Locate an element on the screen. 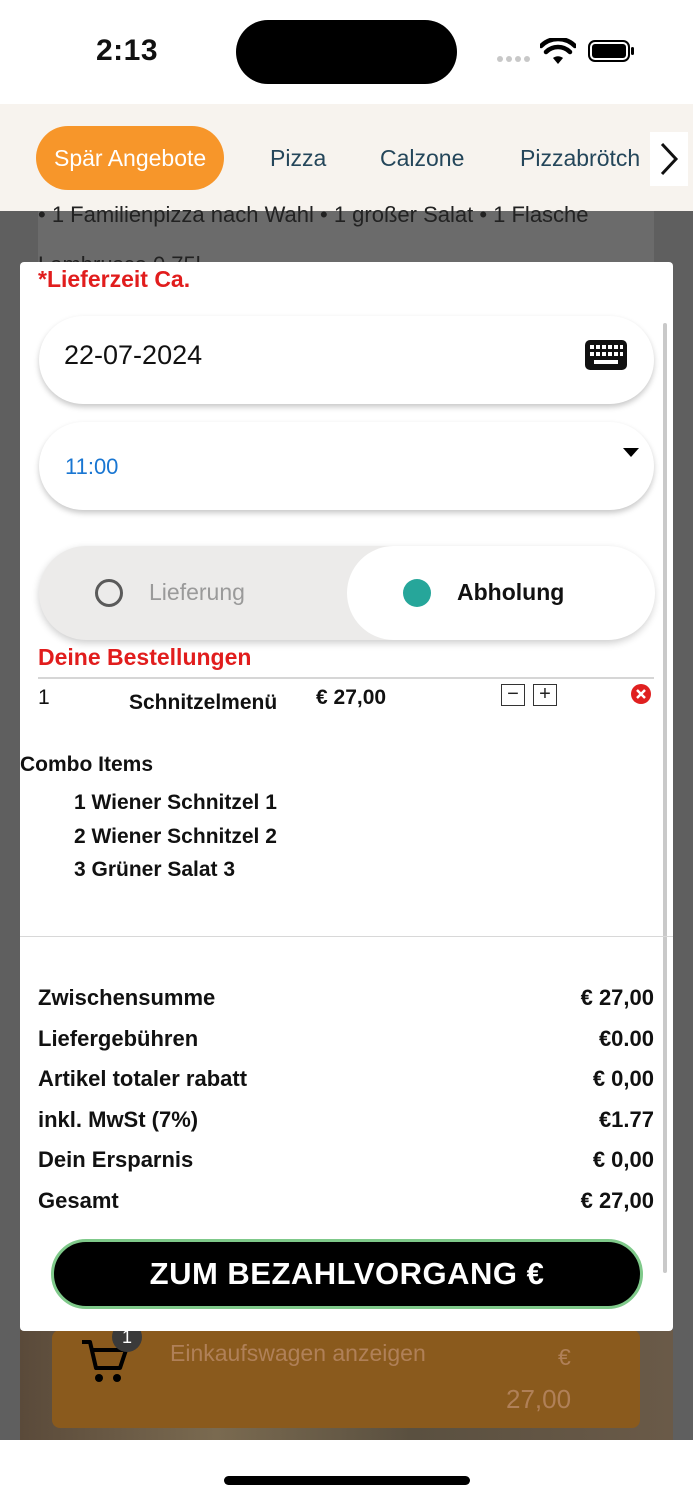 The height and width of the screenshot is (1500, 693). checkout-button: ZUM BEZAHLVORGANG € is located at coordinates (347, 1274).